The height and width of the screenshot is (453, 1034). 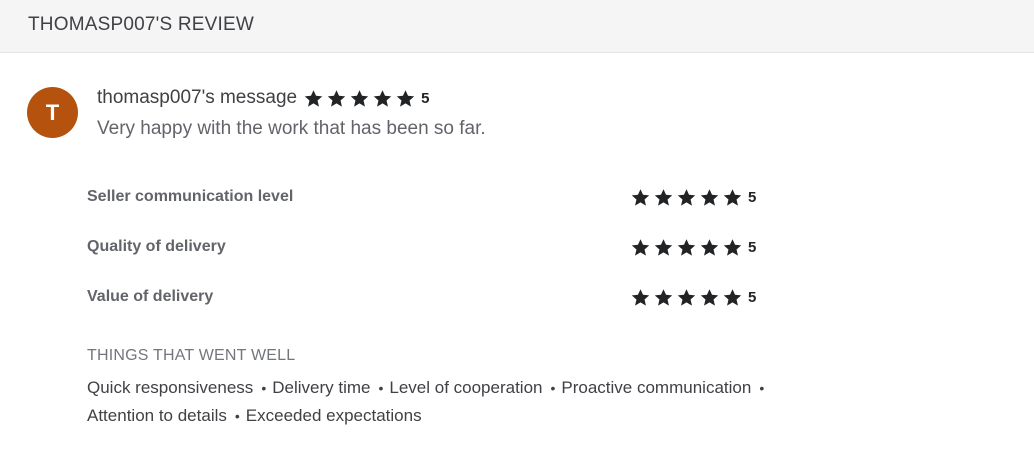 I want to click on list-item: Level of cooperation, so click(x=466, y=387).